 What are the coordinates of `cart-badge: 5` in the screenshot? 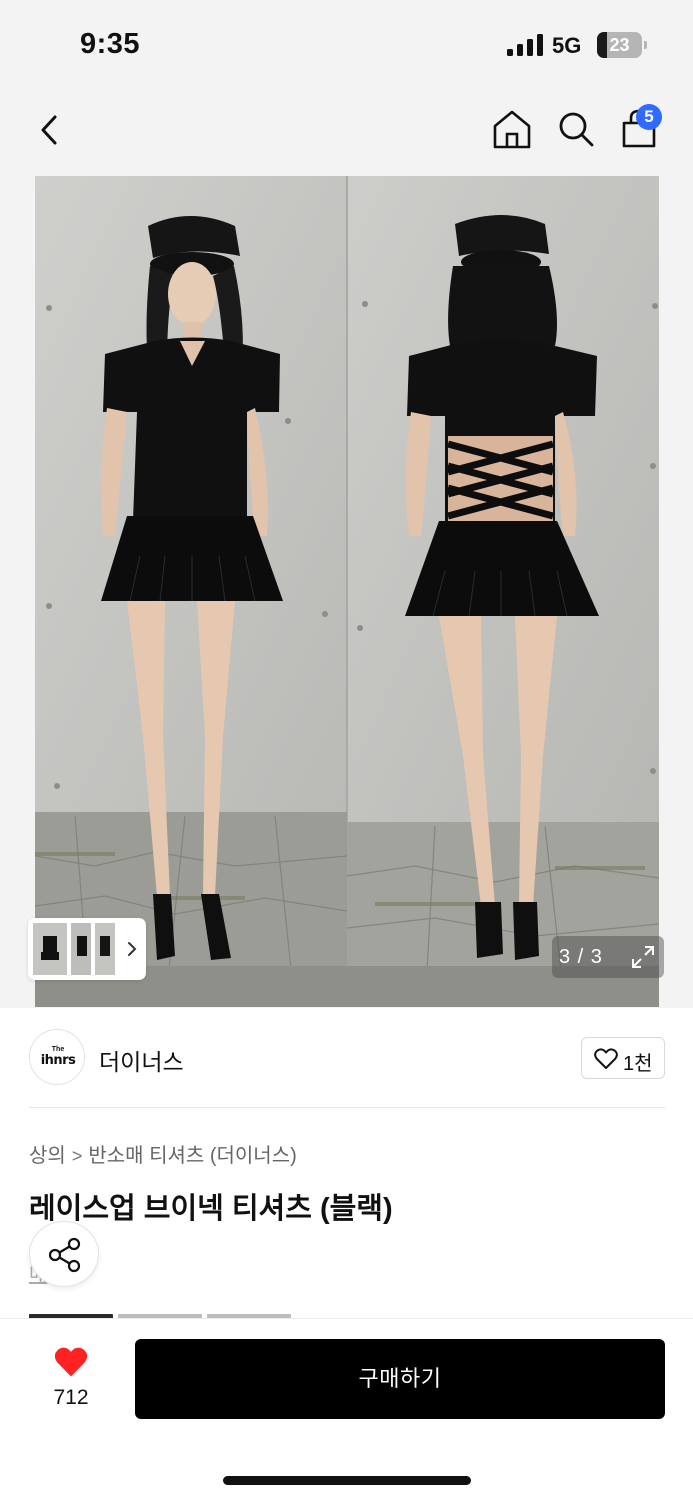 It's located at (649, 117).